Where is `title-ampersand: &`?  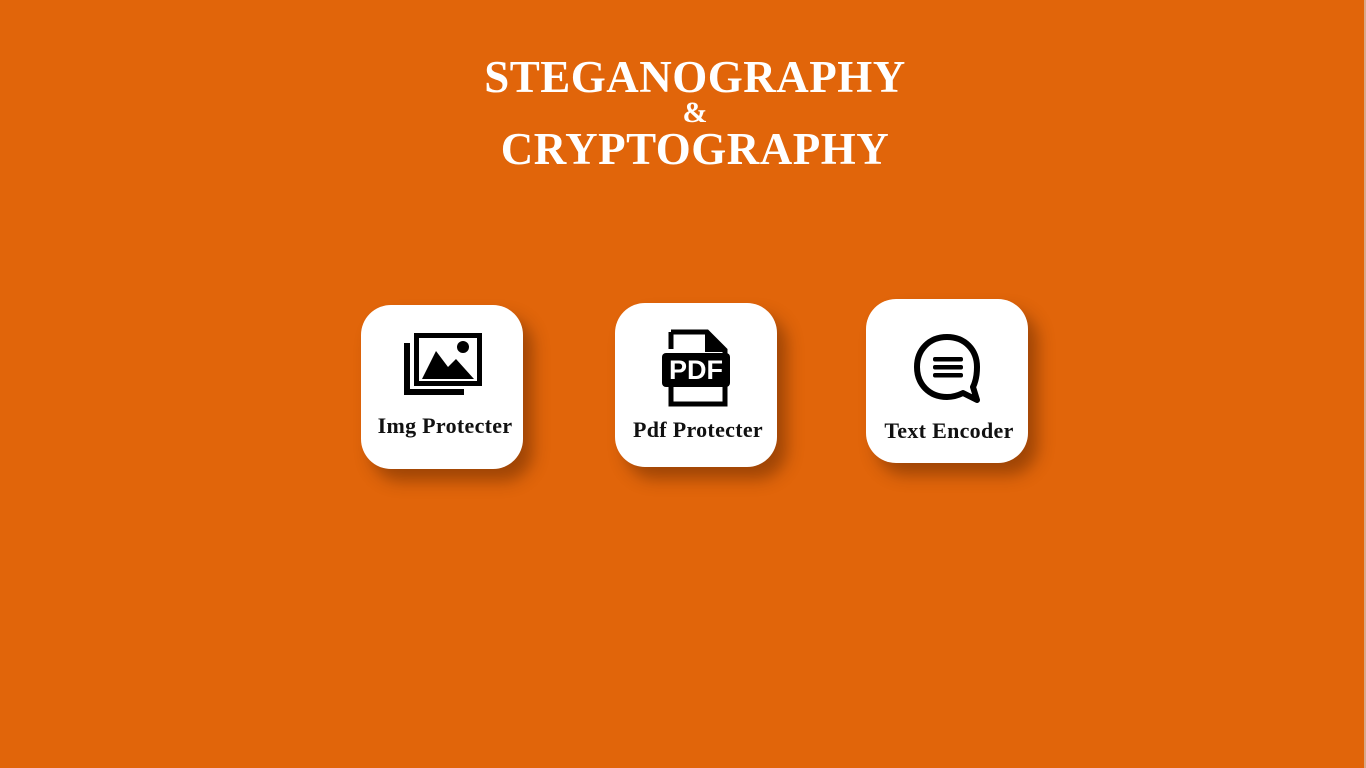
title-ampersand: & is located at coordinates (695, 112).